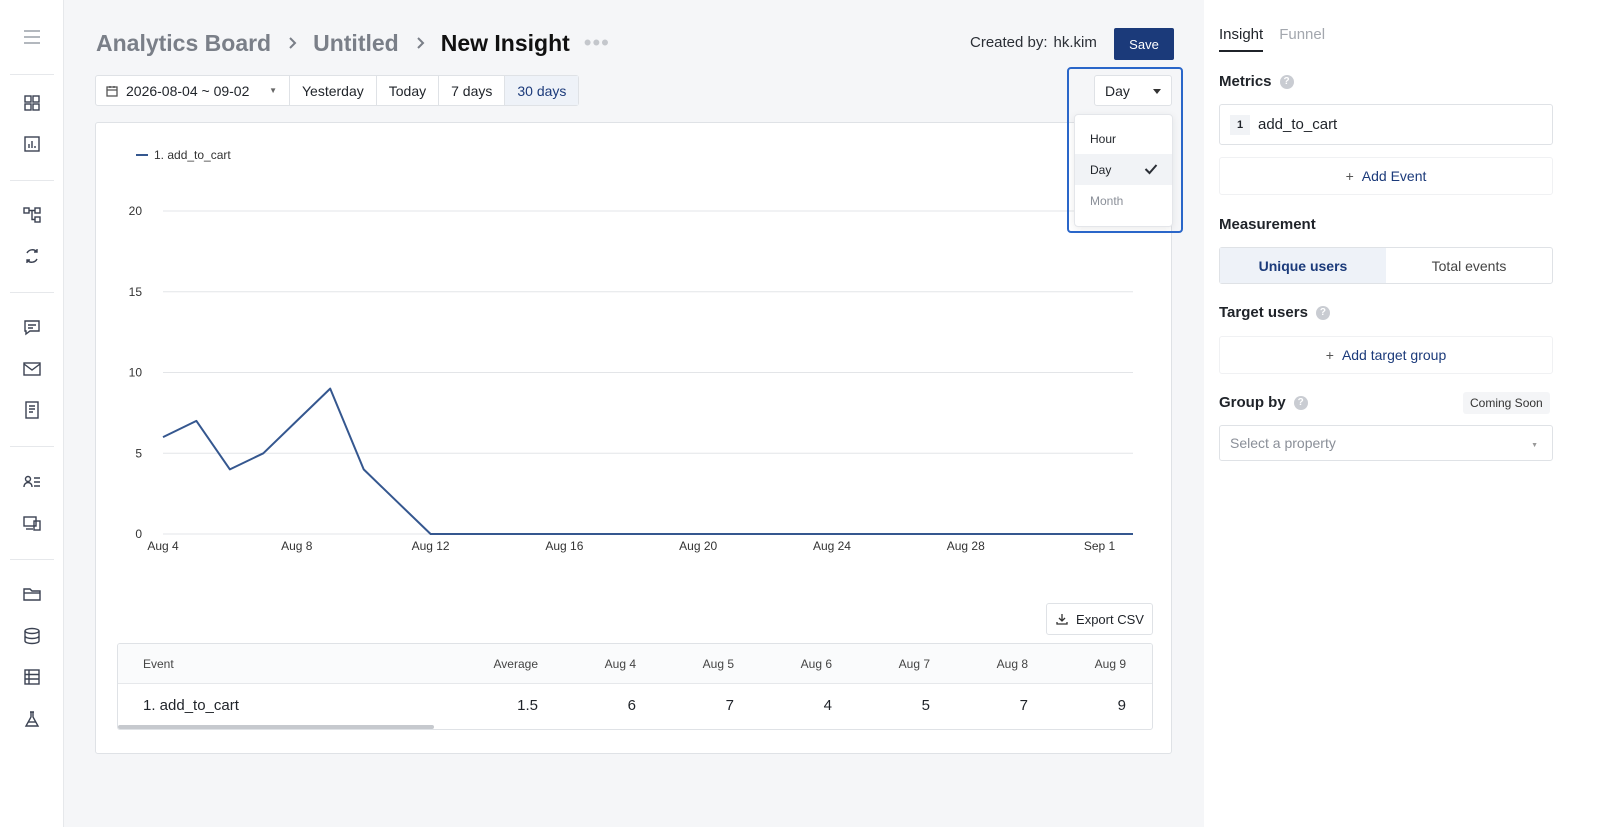 This screenshot has width=1600, height=827. I want to click on coming-soon-badge: Coming Soon, so click(1506, 403).